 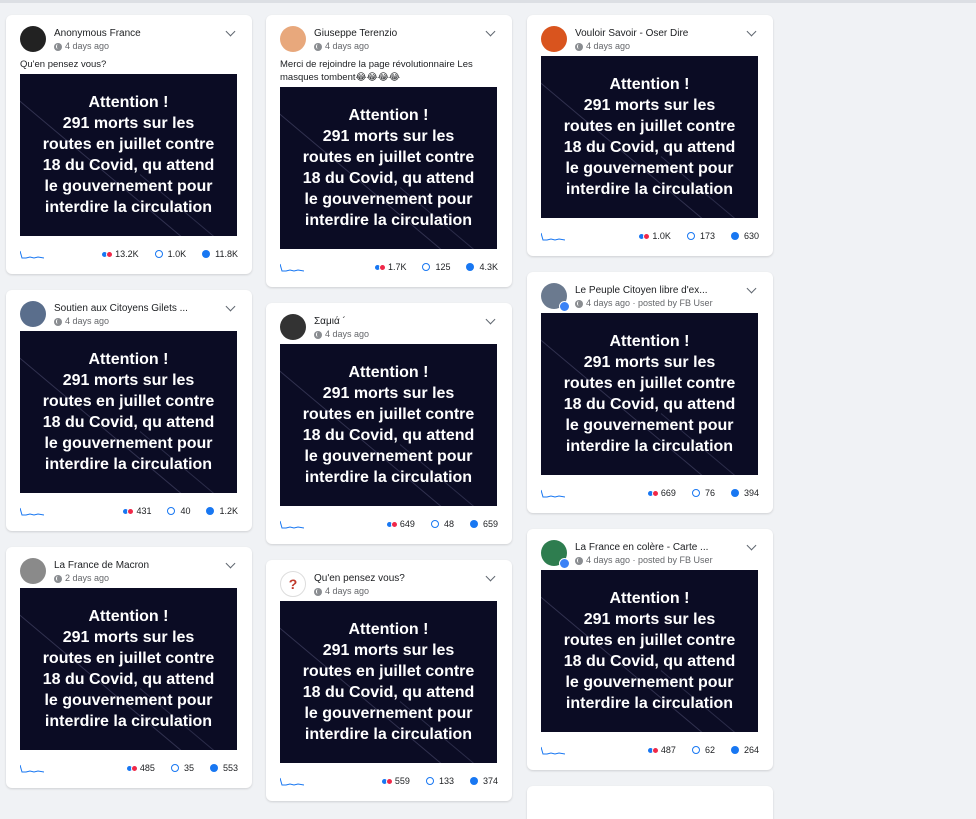 What do you see at coordinates (223, 768) in the screenshot?
I see `shares-stat: 553` at bounding box center [223, 768].